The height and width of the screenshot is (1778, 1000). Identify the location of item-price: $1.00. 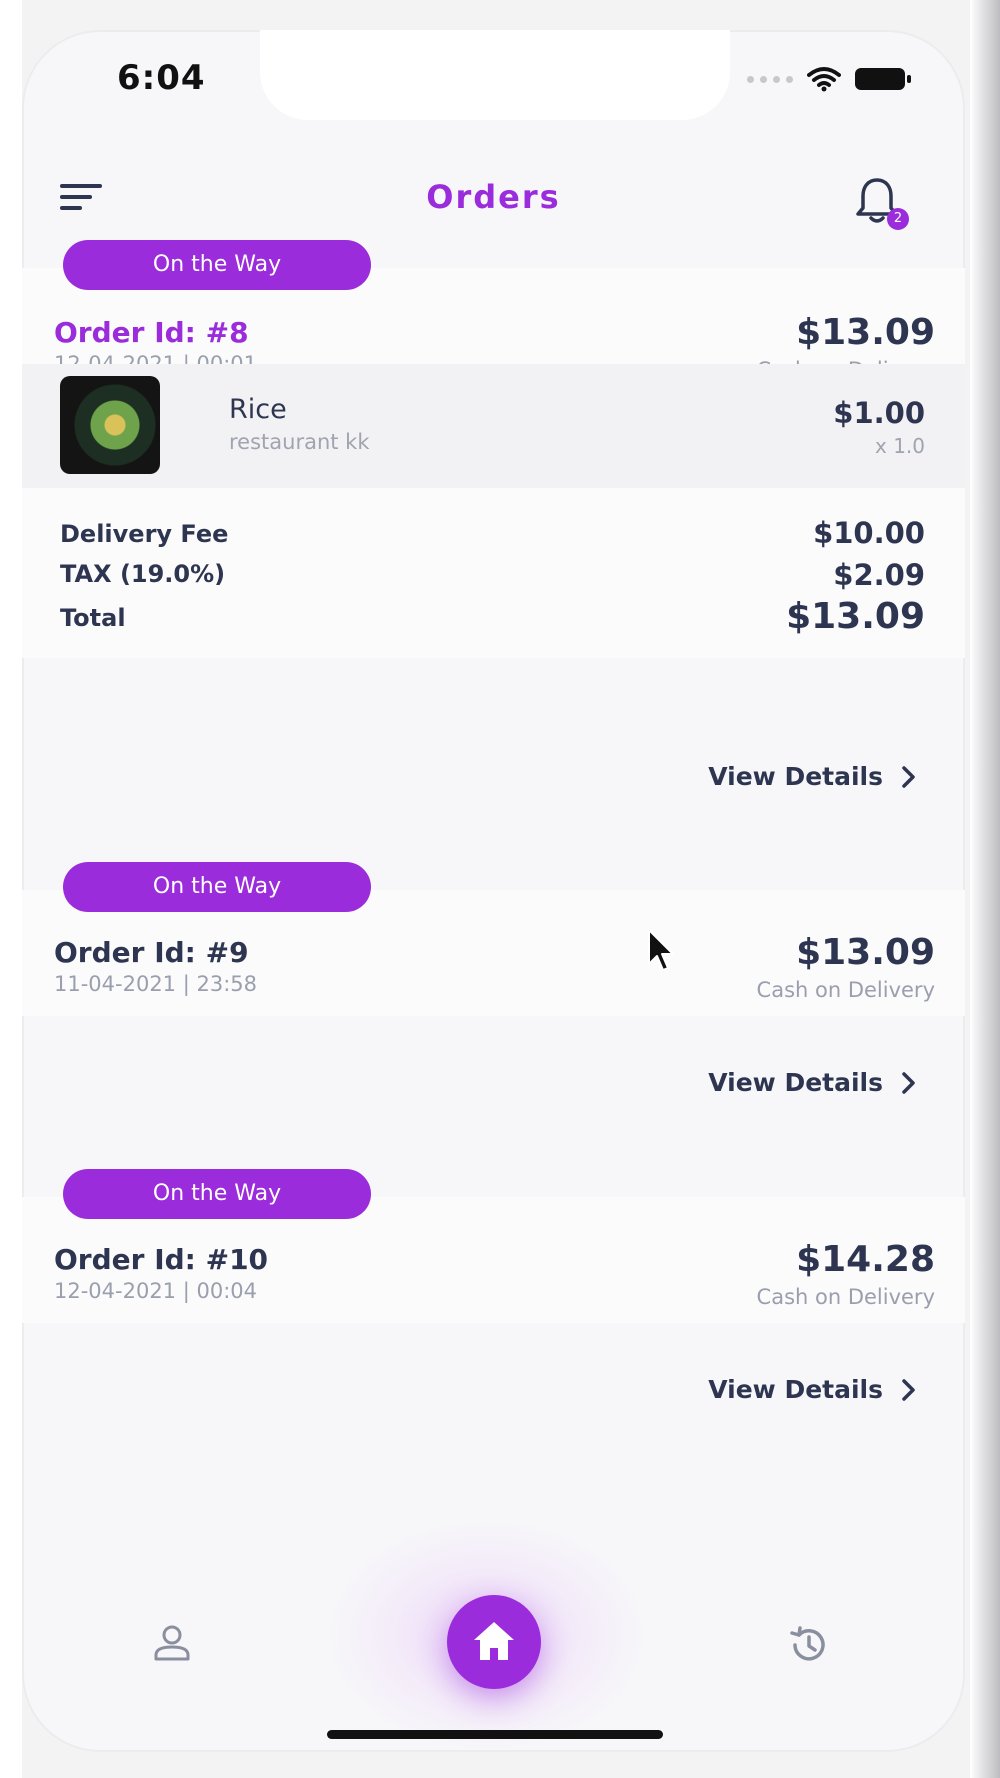
(879, 413).